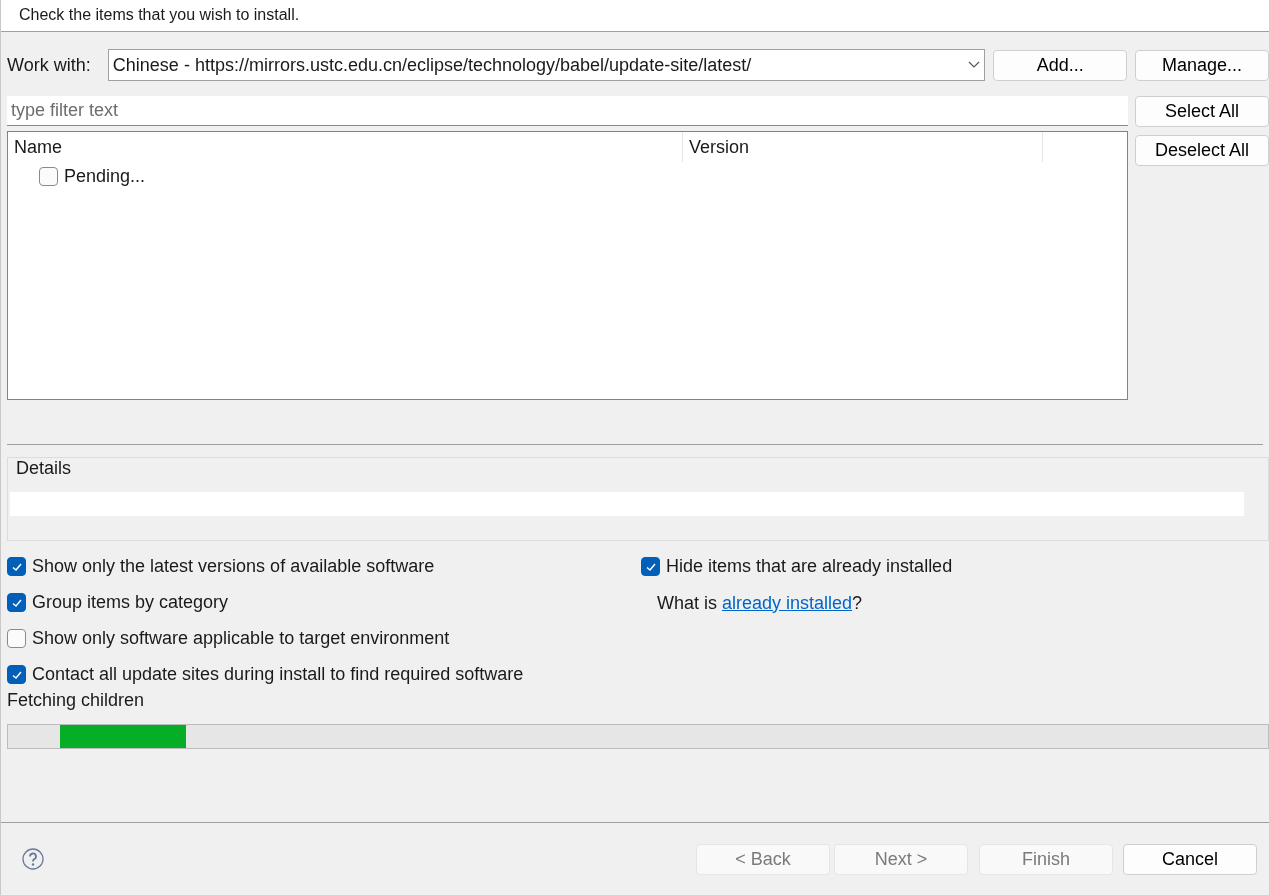 This screenshot has width=1269, height=895. Describe the element at coordinates (130, 603) in the screenshot. I see `option-label: Group items by category` at that location.